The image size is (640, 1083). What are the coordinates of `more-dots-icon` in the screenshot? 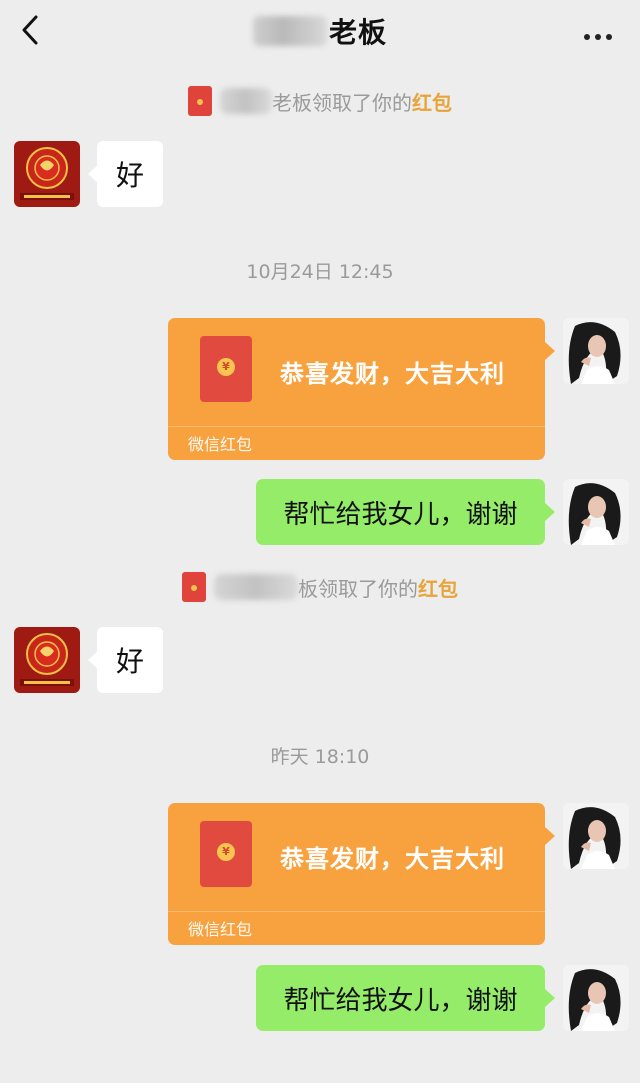 It's located at (600, 34).